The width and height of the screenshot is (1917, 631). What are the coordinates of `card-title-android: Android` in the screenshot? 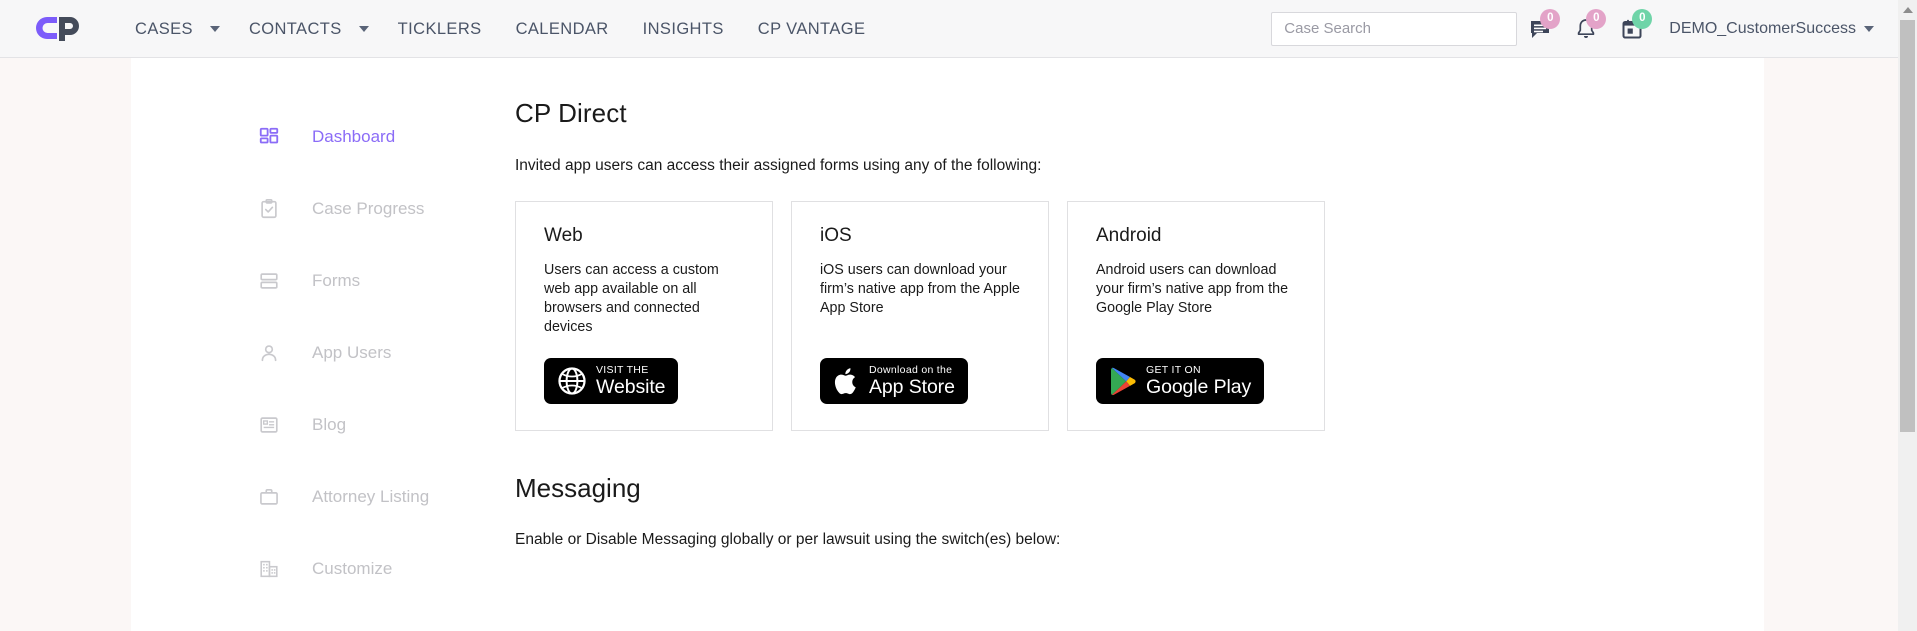 It's located at (1129, 235).